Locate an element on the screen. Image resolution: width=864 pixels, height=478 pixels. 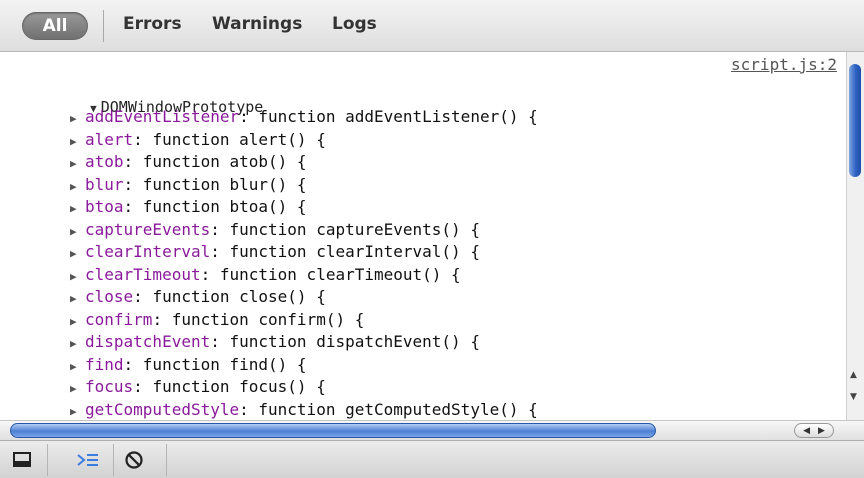
clear-console-button is located at coordinates (134, 460).